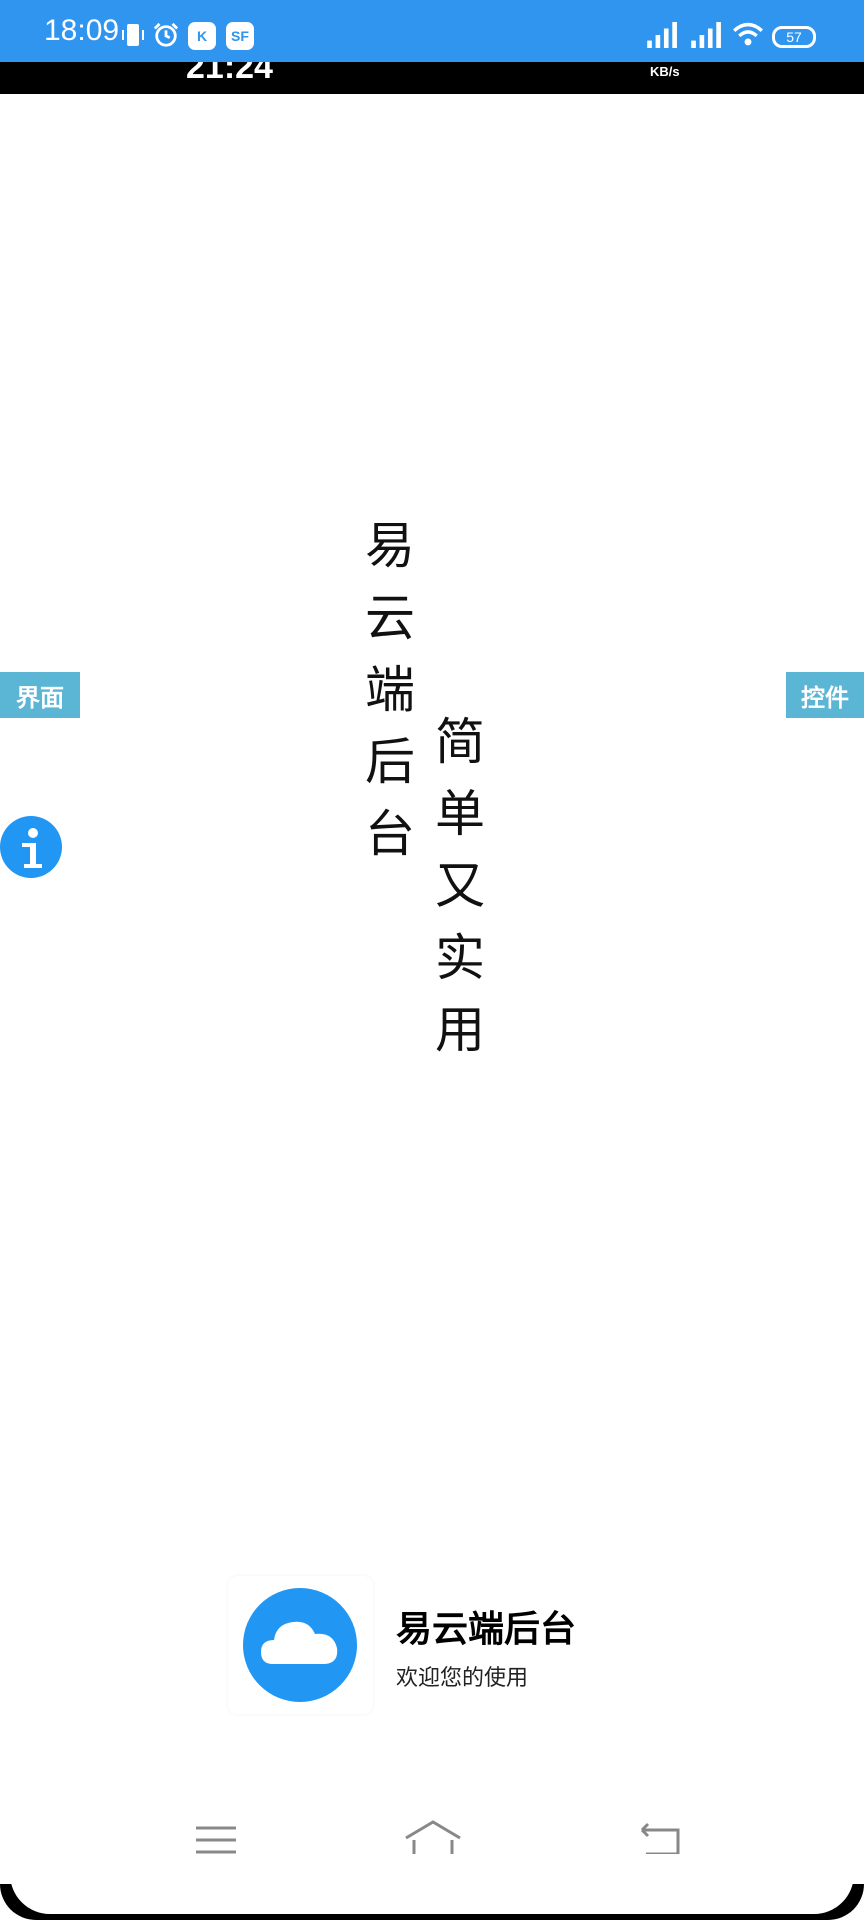 The height and width of the screenshot is (1920, 864). Describe the element at coordinates (665, 71) in the screenshot. I see `inner-network-speed: KB/s` at that location.